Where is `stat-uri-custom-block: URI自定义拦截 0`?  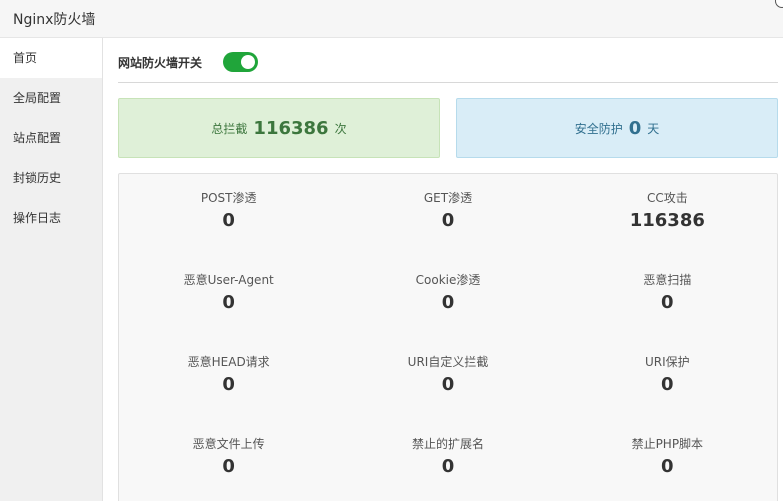 stat-uri-custom-block: URI自定义拦截 0 is located at coordinates (447, 393).